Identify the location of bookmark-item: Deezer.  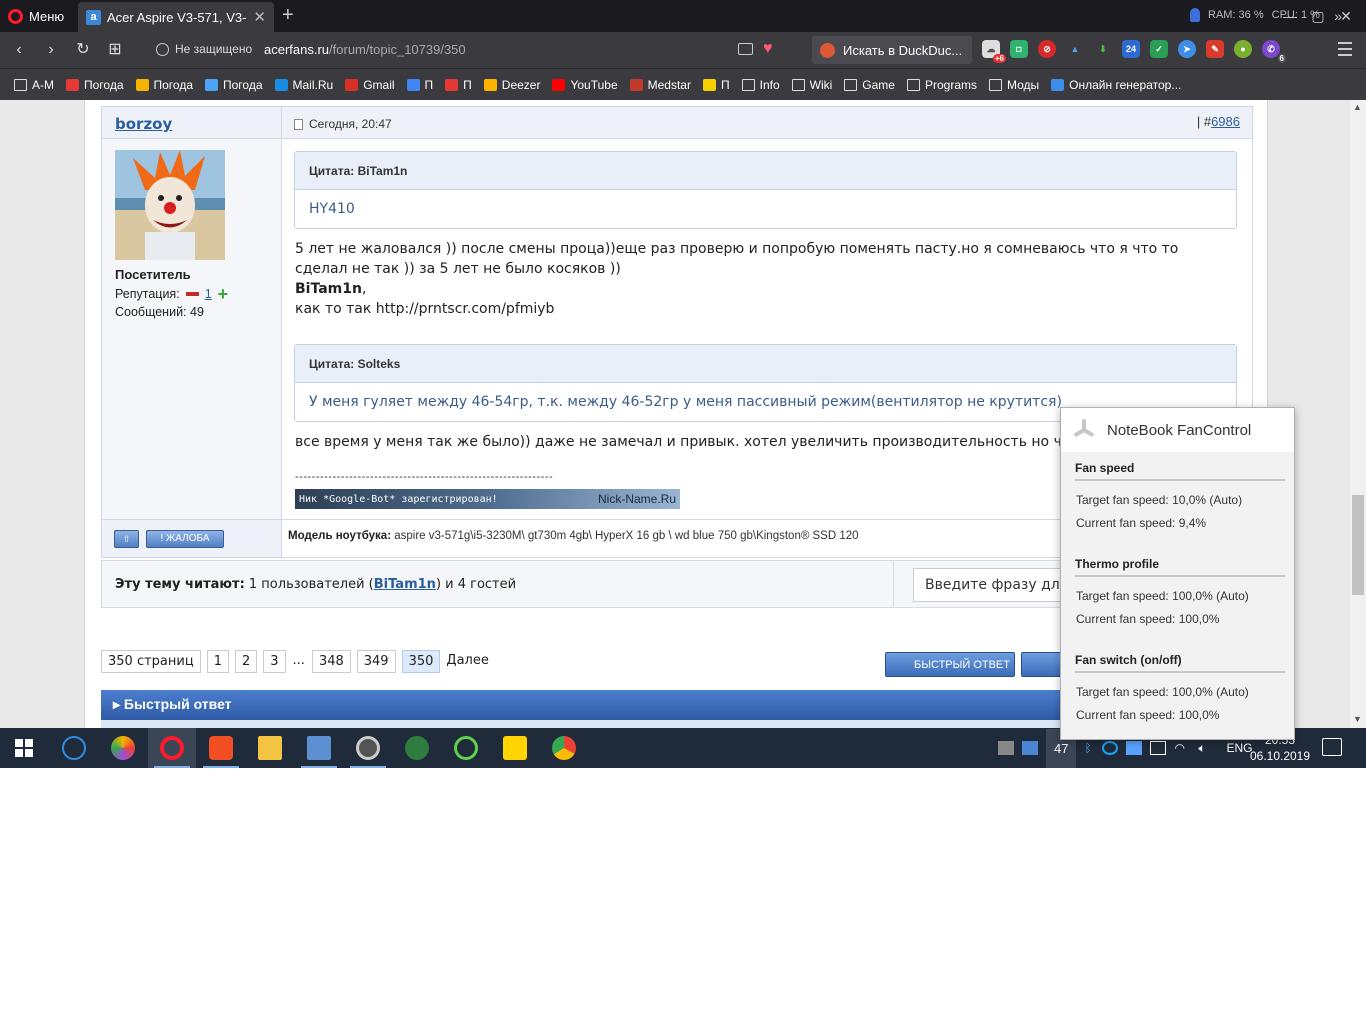
(511, 85).